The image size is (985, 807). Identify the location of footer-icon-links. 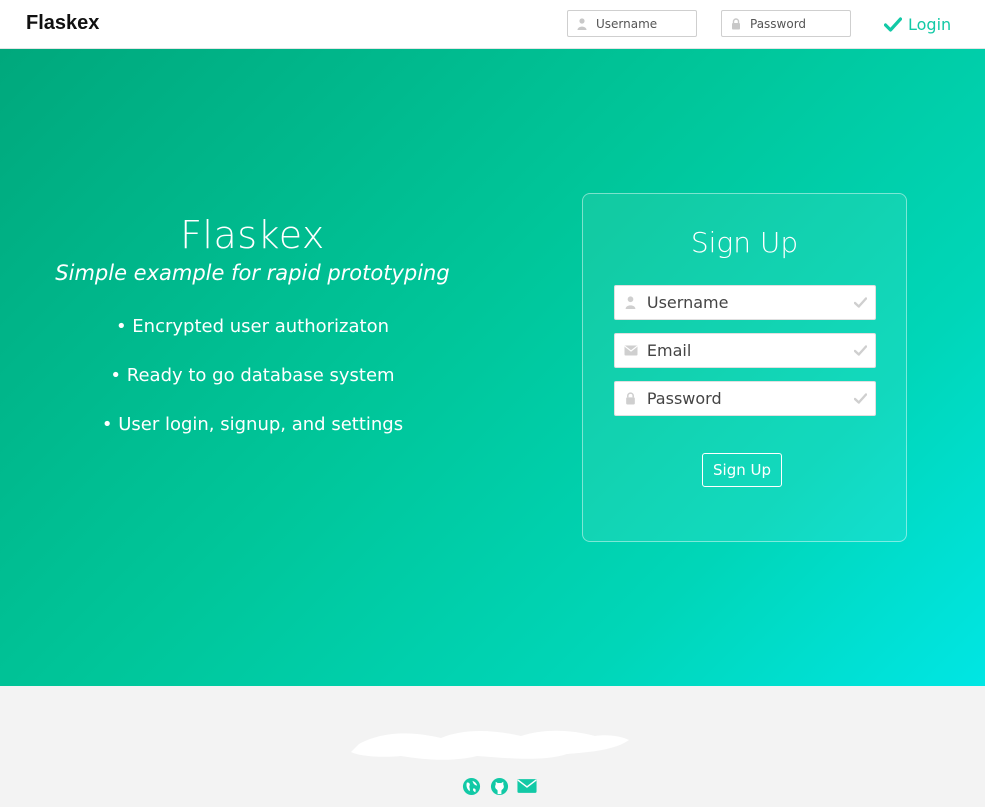
(499, 786).